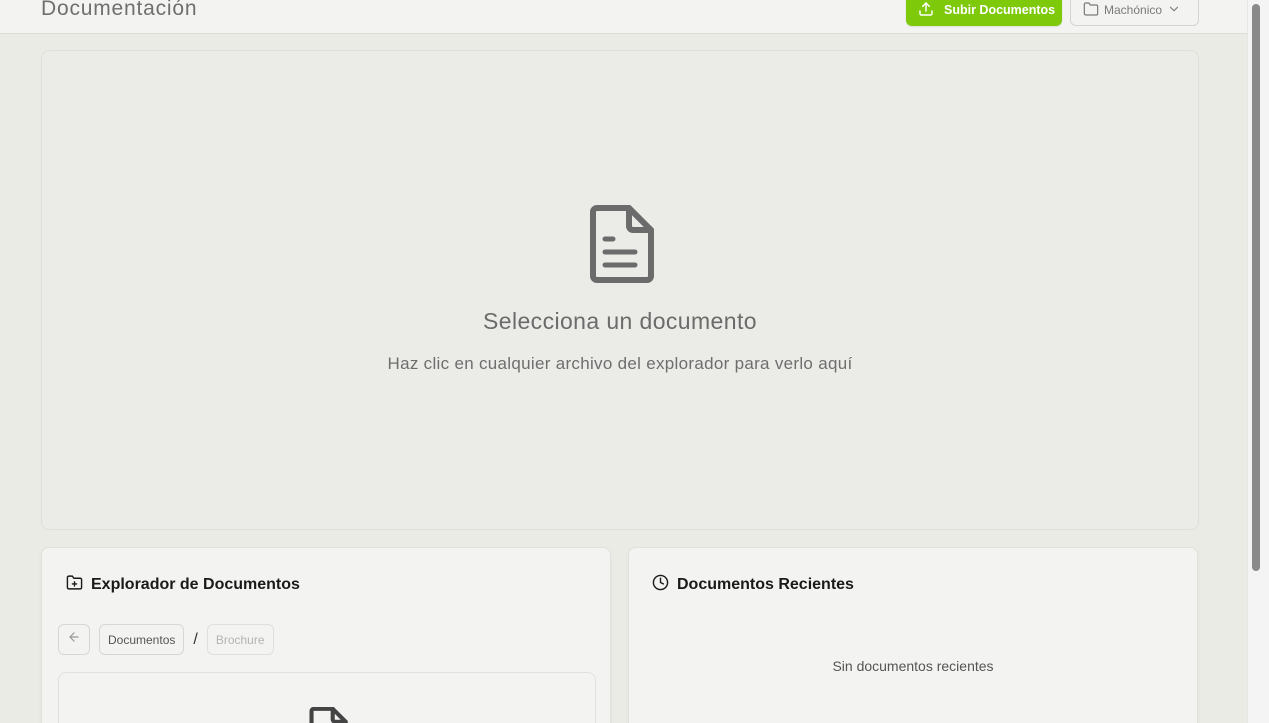 The height and width of the screenshot is (723, 1269). I want to click on breadcrumb-brochure: Brochure, so click(240, 639).